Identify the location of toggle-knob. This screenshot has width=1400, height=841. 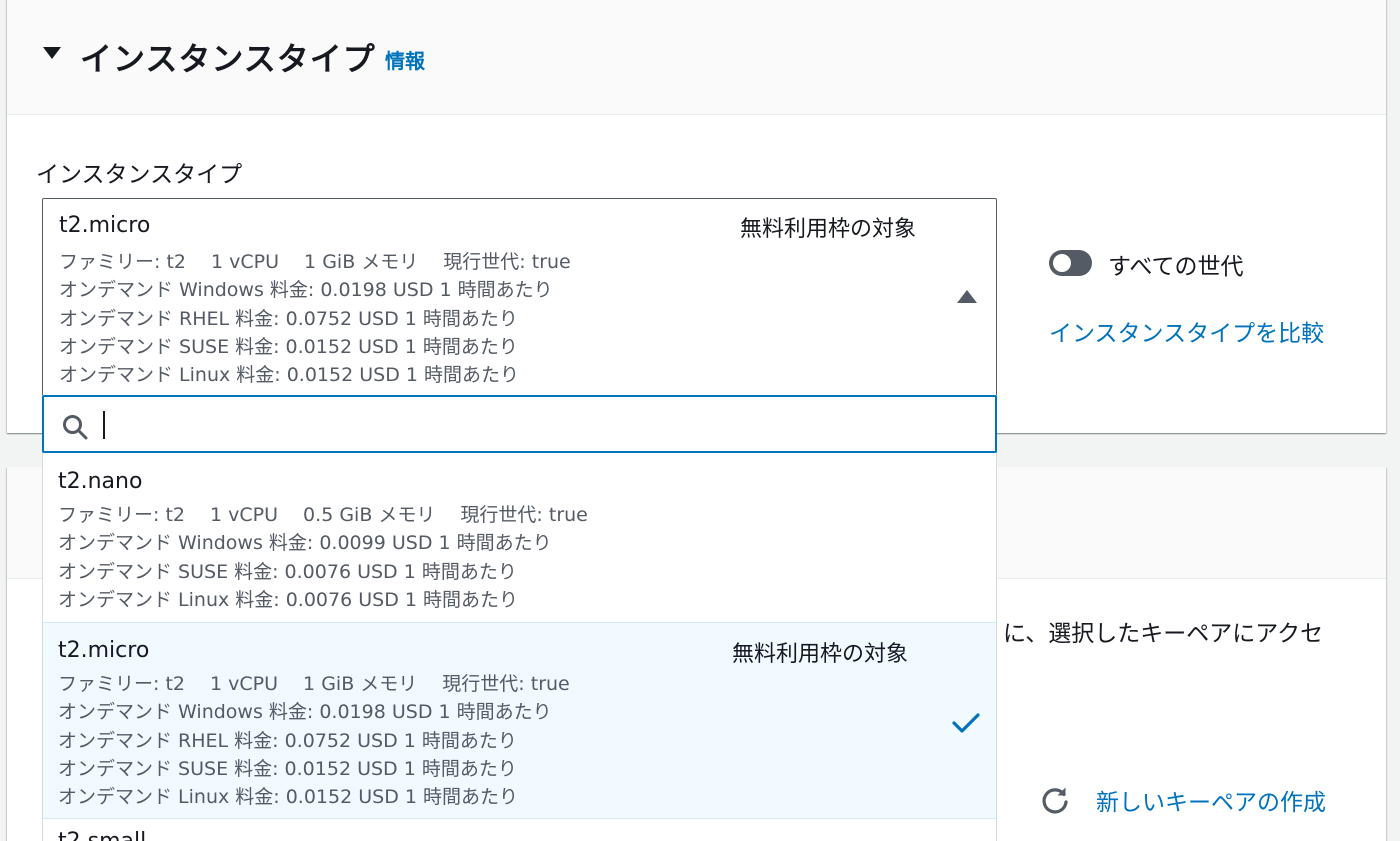
(1062, 263).